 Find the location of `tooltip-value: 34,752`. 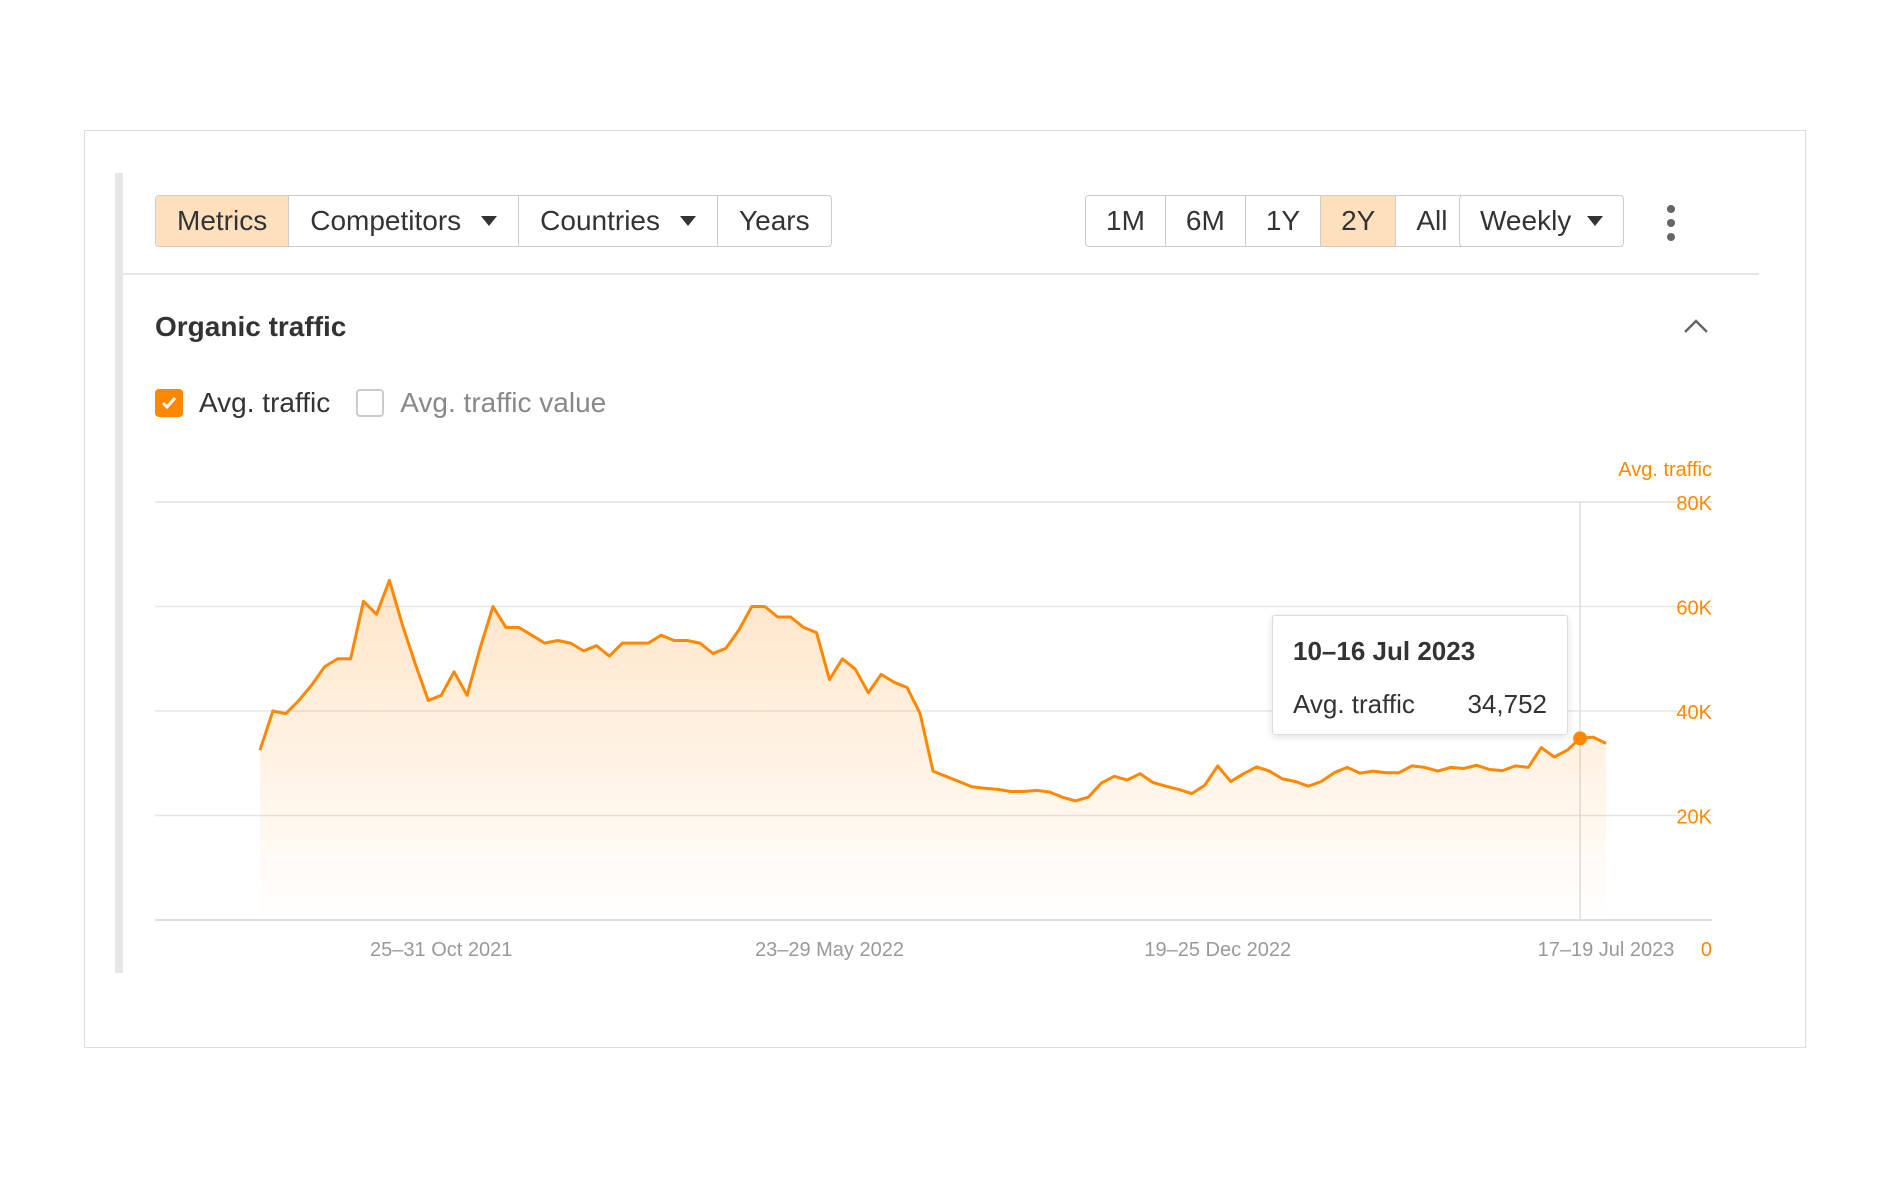

tooltip-value: 34,752 is located at coordinates (1507, 704).